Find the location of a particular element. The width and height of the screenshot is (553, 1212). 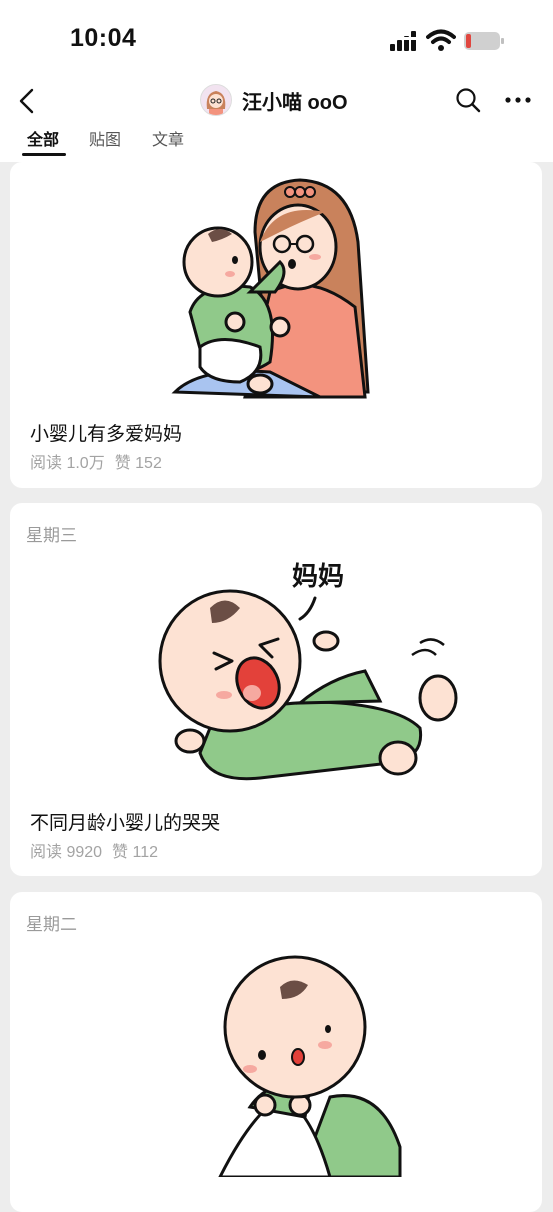

back-button is located at coordinates (27, 101).